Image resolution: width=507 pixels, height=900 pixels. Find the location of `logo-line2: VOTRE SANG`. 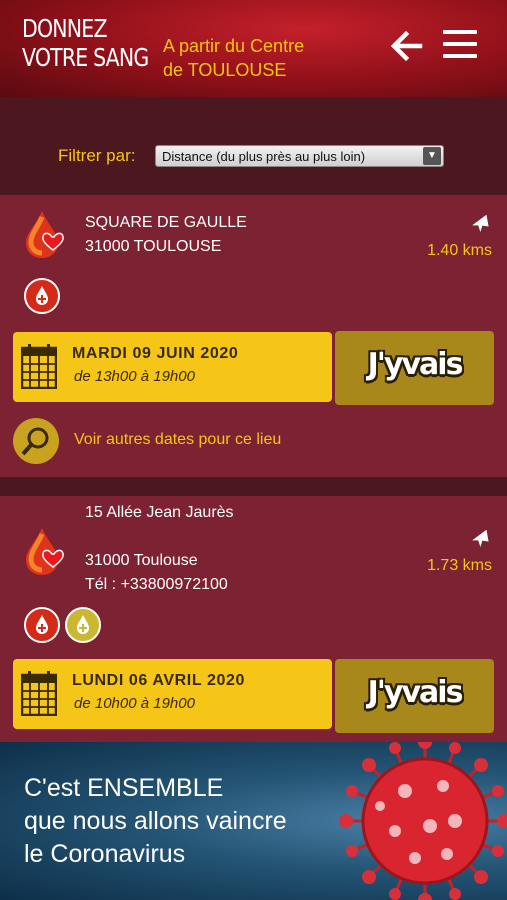

logo-line2: VOTRE SANG is located at coordinates (85, 57).